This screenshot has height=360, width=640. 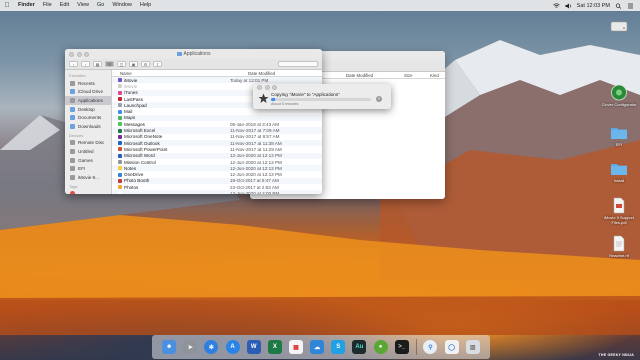 What do you see at coordinates (619, 211) in the screenshot?
I see `desktop-pdf-file: iMovie 9 Support Files.pdf` at bounding box center [619, 211].